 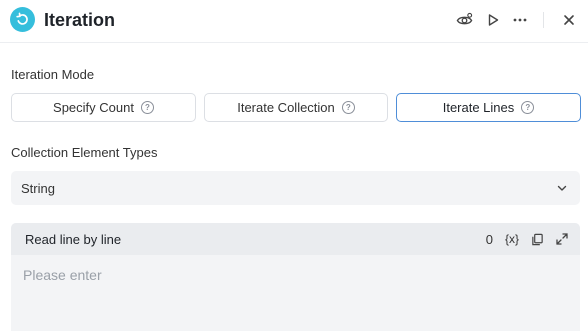 What do you see at coordinates (512, 239) in the screenshot?
I see `variable-icon: {x}` at bounding box center [512, 239].